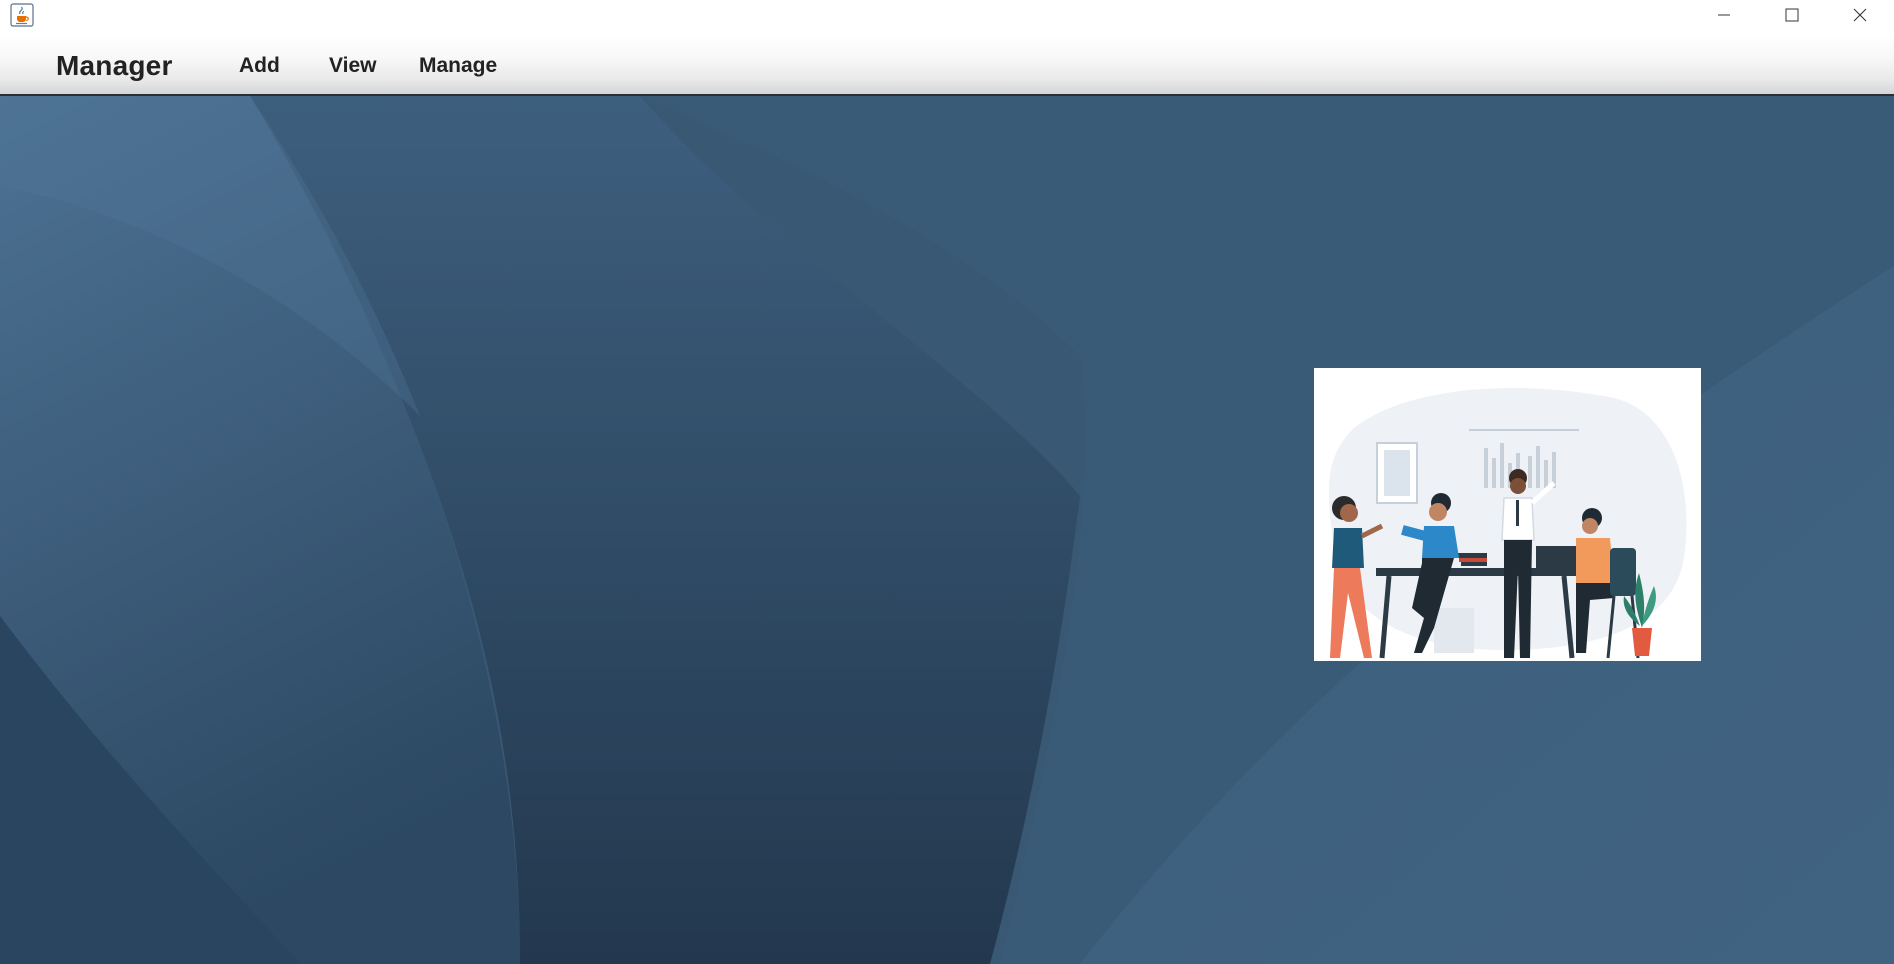  I want to click on maximize-icon, so click(1792, 15).